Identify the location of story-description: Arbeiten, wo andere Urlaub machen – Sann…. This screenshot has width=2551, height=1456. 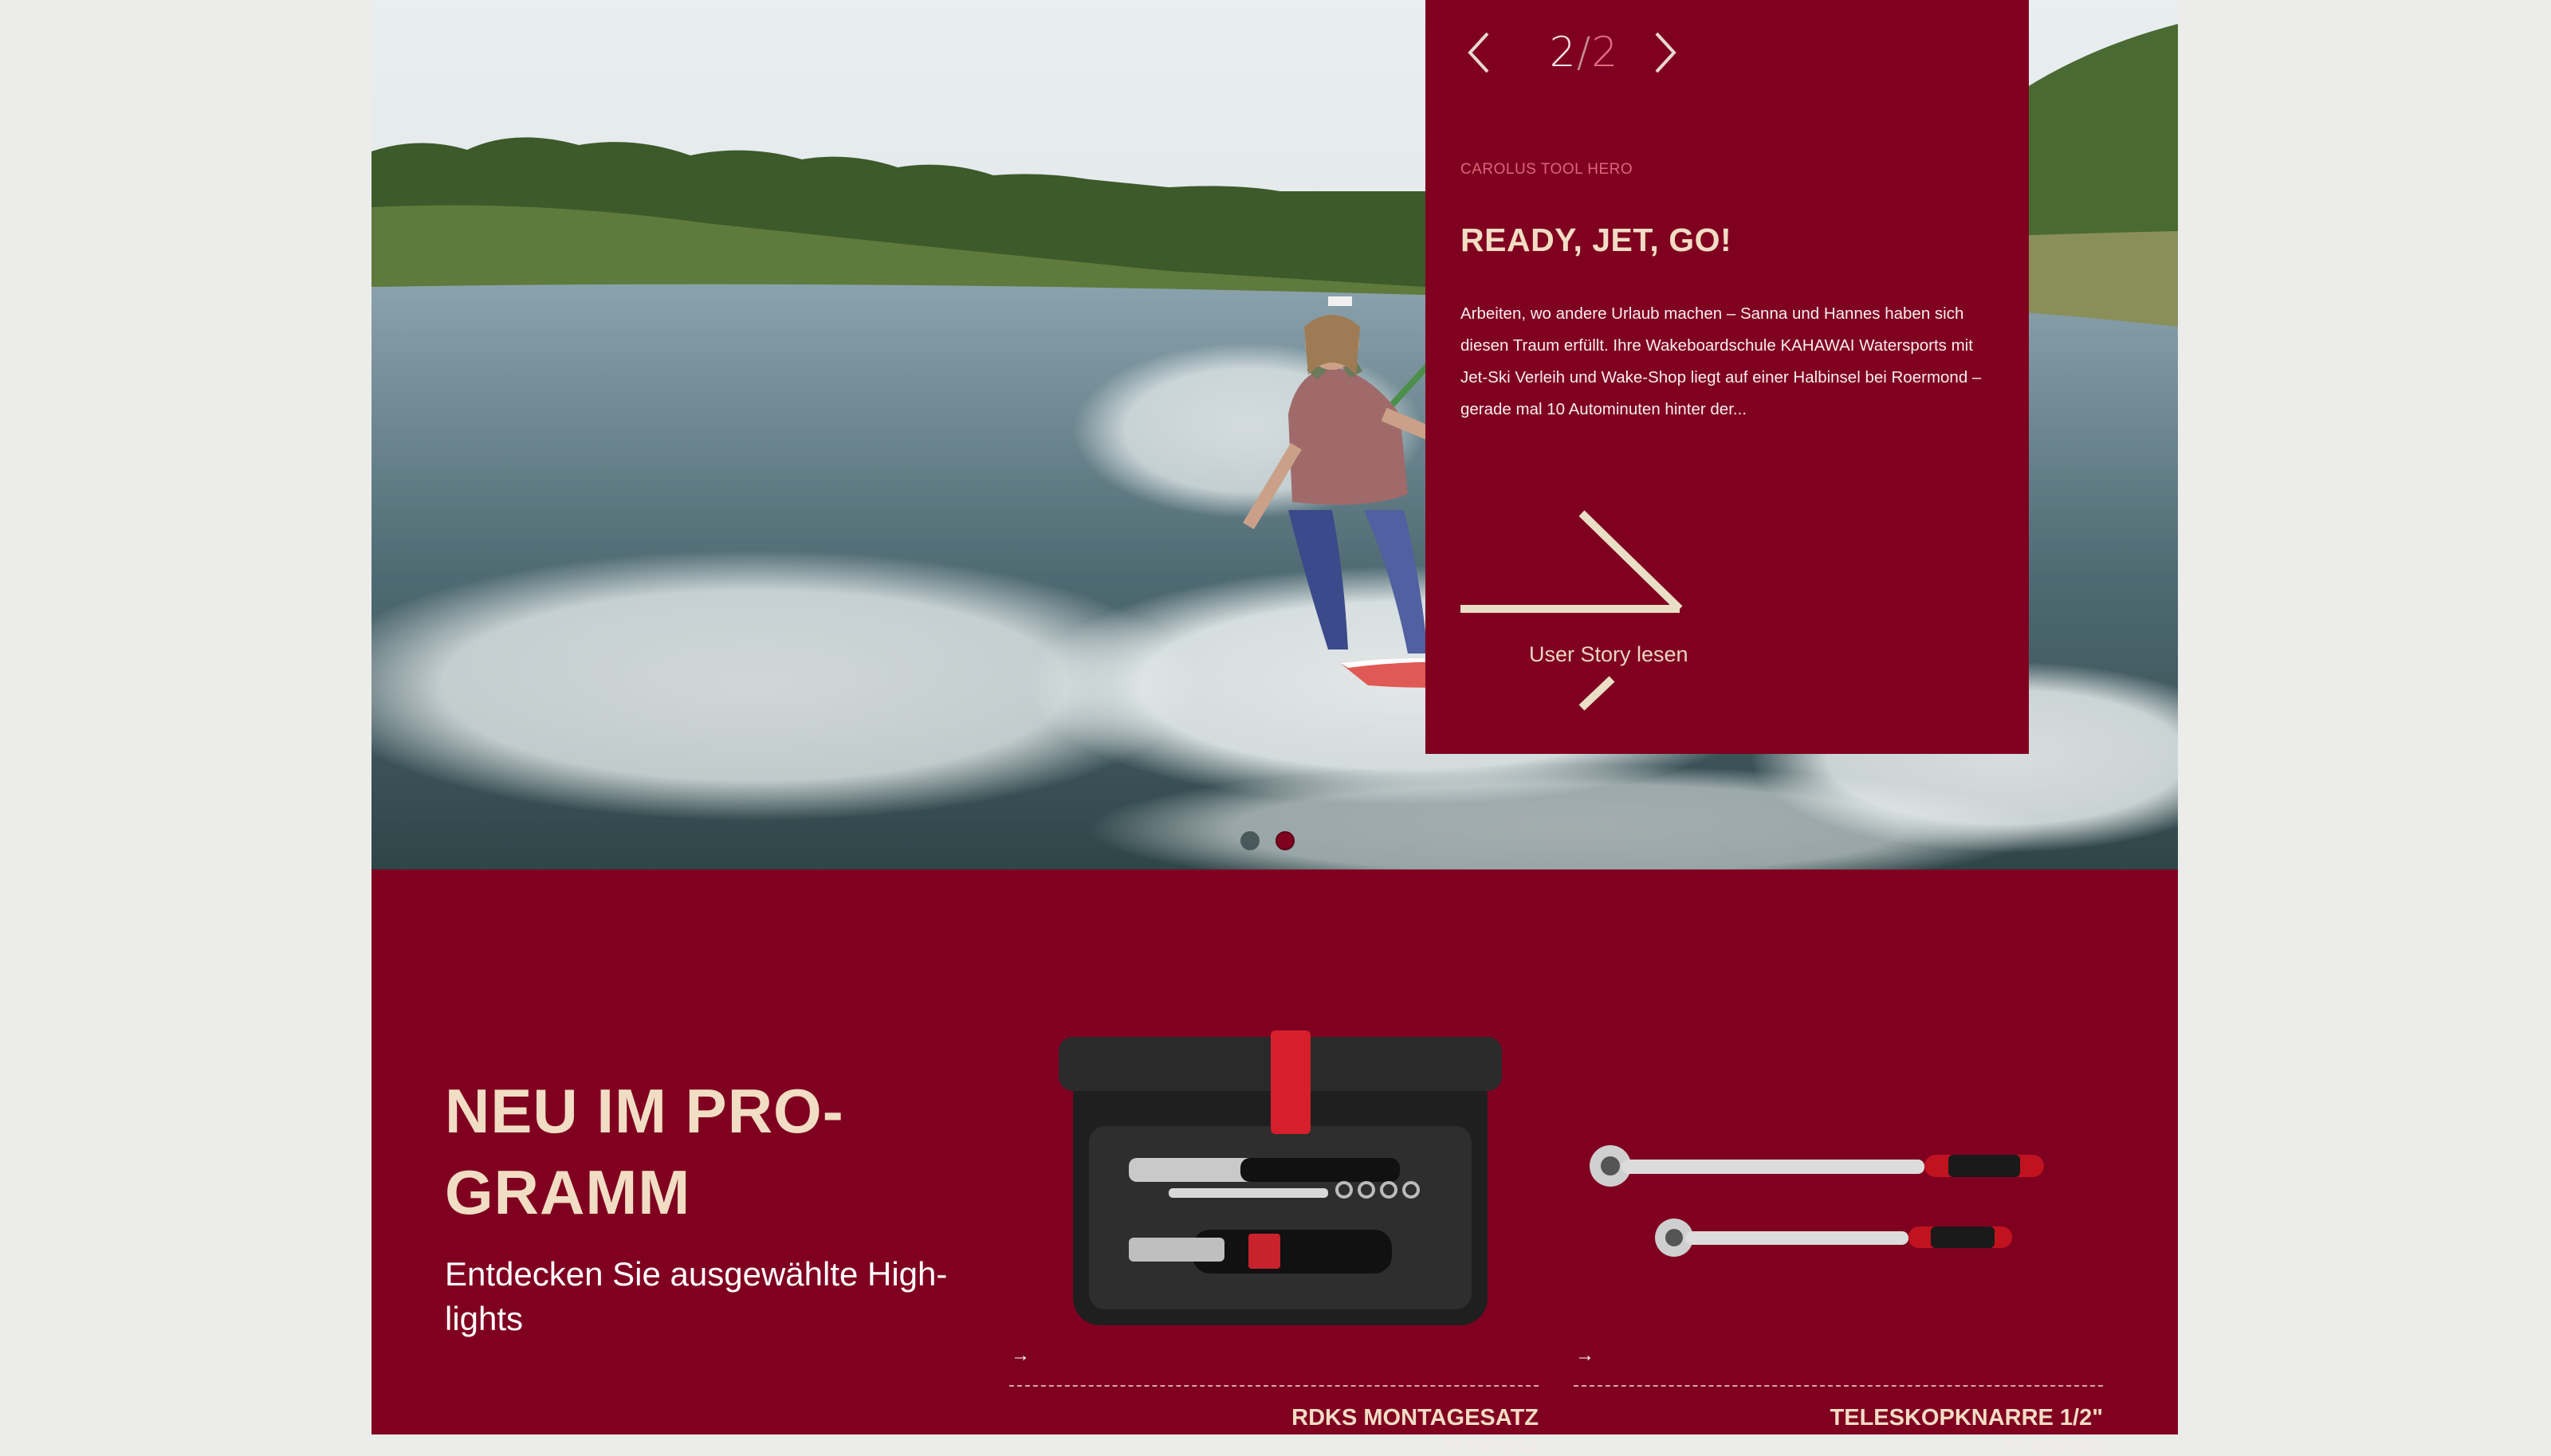
(1721, 361).